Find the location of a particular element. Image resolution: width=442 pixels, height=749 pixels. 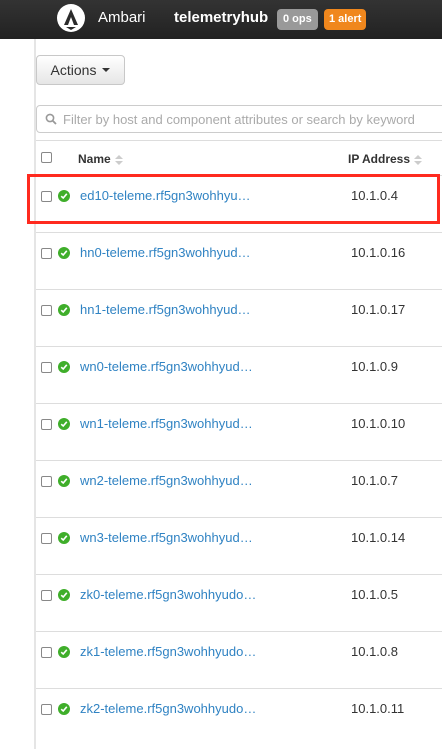

top-navbar: Ambari telemetryhub 0 ops 1 alert is located at coordinates (221, 19).